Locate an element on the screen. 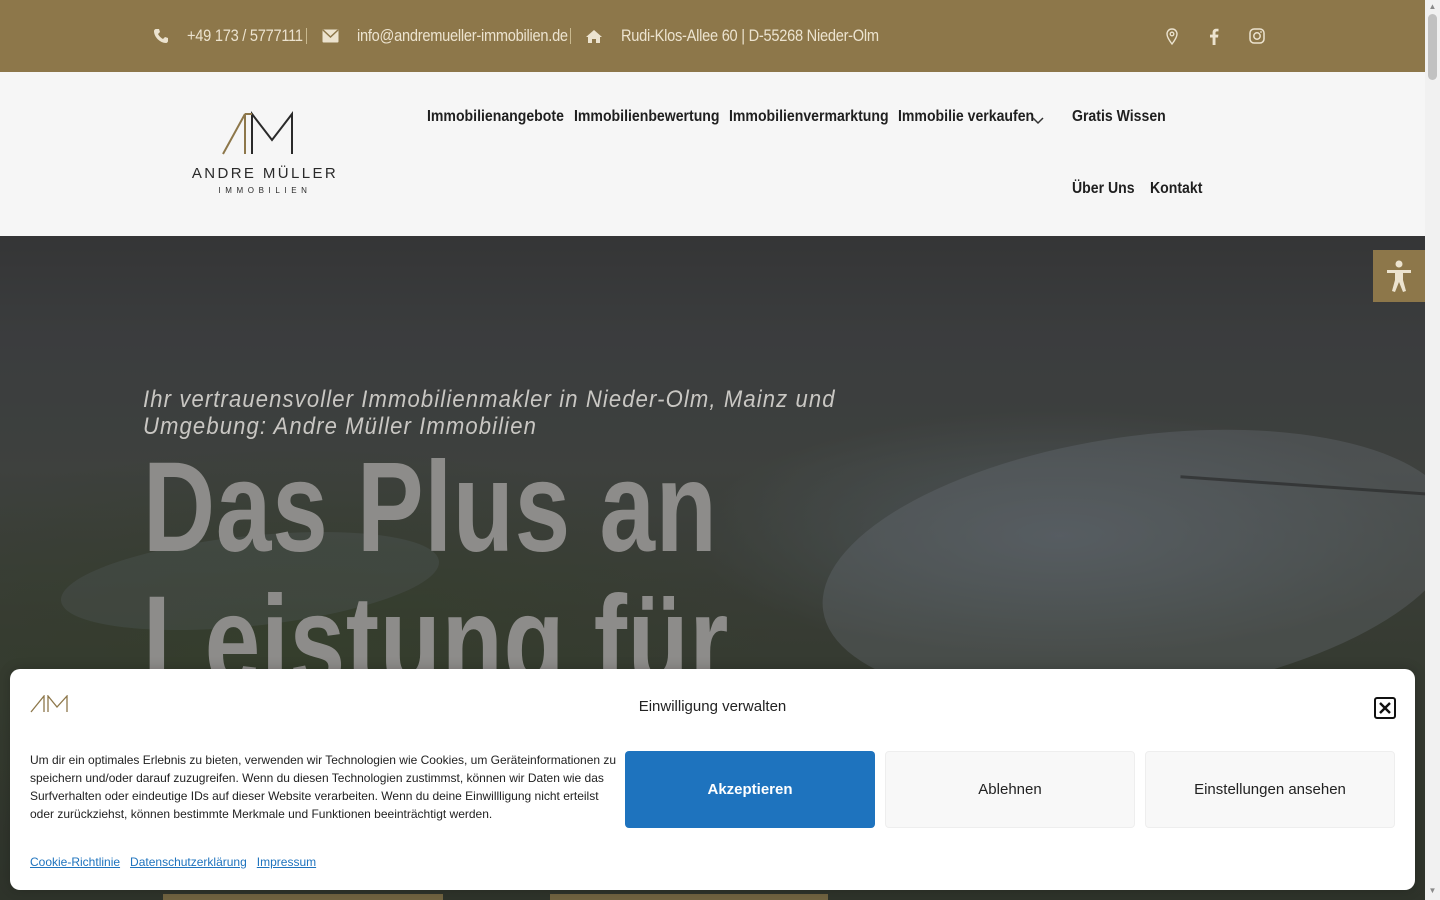 The image size is (1440, 900). privacy-policy-link: Datenschutzerklärung is located at coordinates (188, 862).